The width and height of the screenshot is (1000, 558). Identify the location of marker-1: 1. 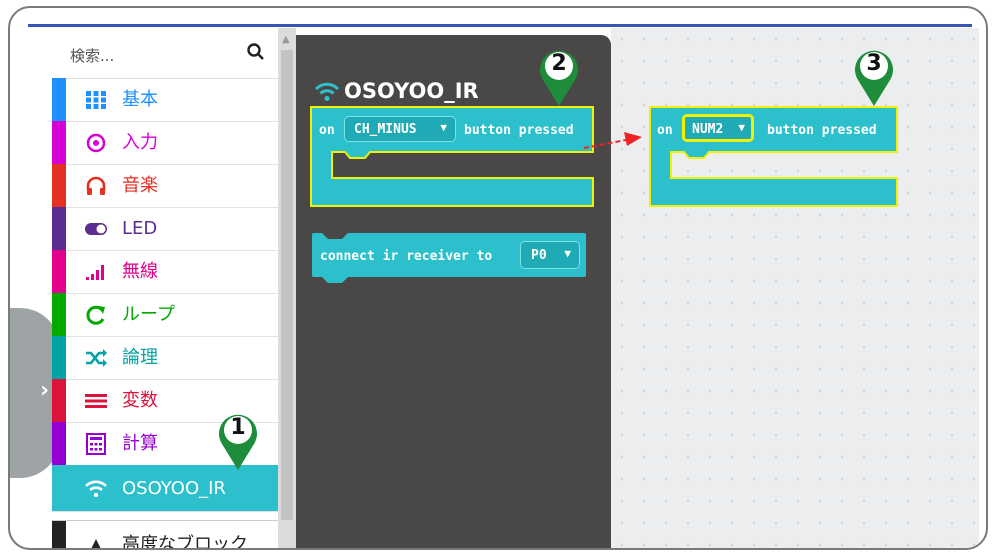
(238, 441).